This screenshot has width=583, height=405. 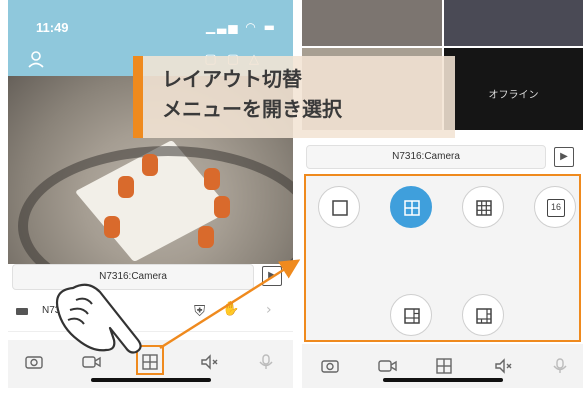 What do you see at coordinates (483, 315) in the screenshot?
I see `one-plus-five-layout-button` at bounding box center [483, 315].